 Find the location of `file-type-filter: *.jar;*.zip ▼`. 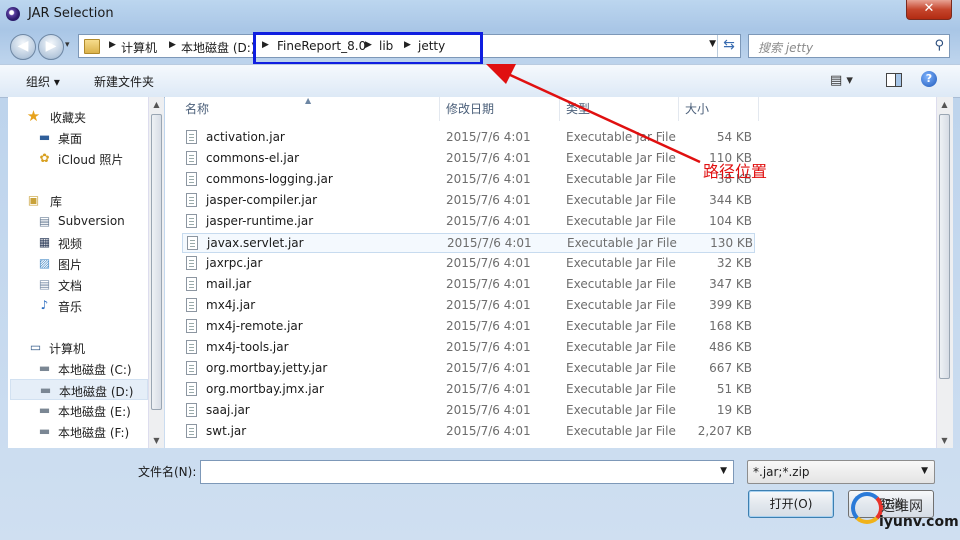

file-type-filter: *.jar;*.zip ▼ is located at coordinates (841, 472).